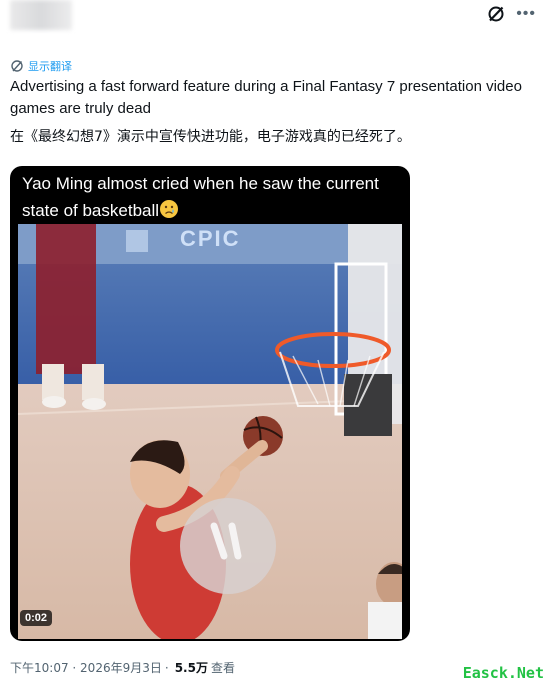  Describe the element at coordinates (511, 14) in the screenshot. I see `tweet-actions-top: •••` at that location.